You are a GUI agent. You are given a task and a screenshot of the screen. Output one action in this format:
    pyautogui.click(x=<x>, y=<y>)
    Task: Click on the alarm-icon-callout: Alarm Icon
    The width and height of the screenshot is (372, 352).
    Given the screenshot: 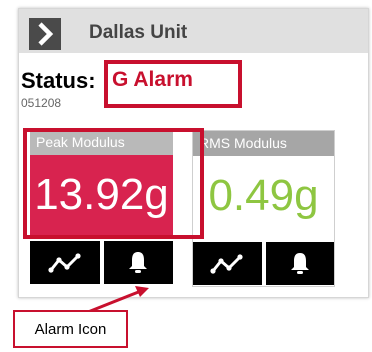 What is the action you would take?
    pyautogui.click(x=70, y=329)
    